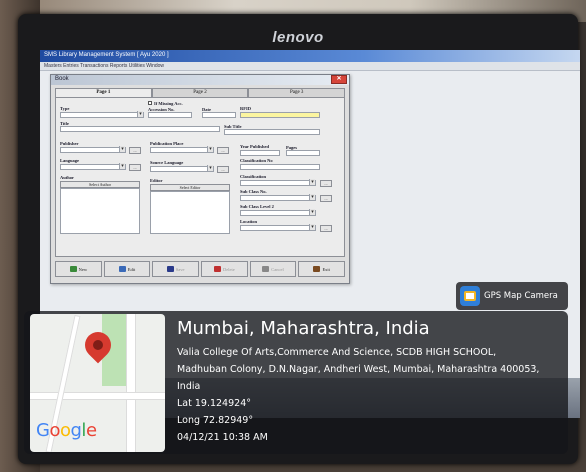 This screenshot has height=472, width=586. I want to click on classification-select, so click(278, 182).